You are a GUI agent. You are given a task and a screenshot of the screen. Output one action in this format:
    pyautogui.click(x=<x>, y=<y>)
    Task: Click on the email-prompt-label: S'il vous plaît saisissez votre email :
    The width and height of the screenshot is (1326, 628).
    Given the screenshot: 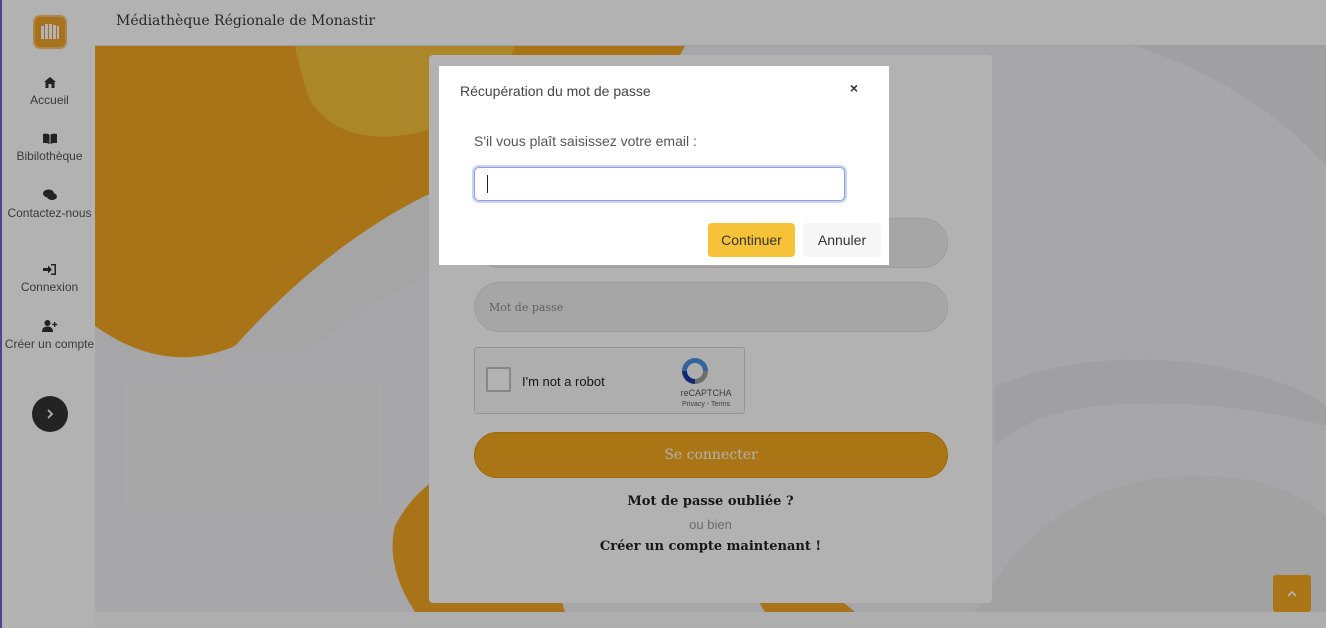 What is the action you would take?
    pyautogui.click(x=585, y=141)
    